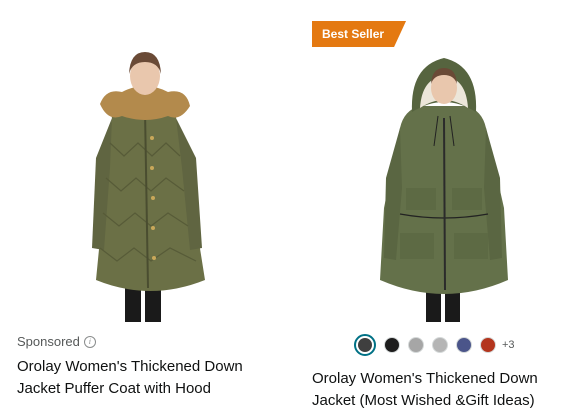 The width and height of the screenshot is (575, 412). Describe the element at coordinates (508, 345) in the screenshot. I see `more-colors-link: +3` at that location.